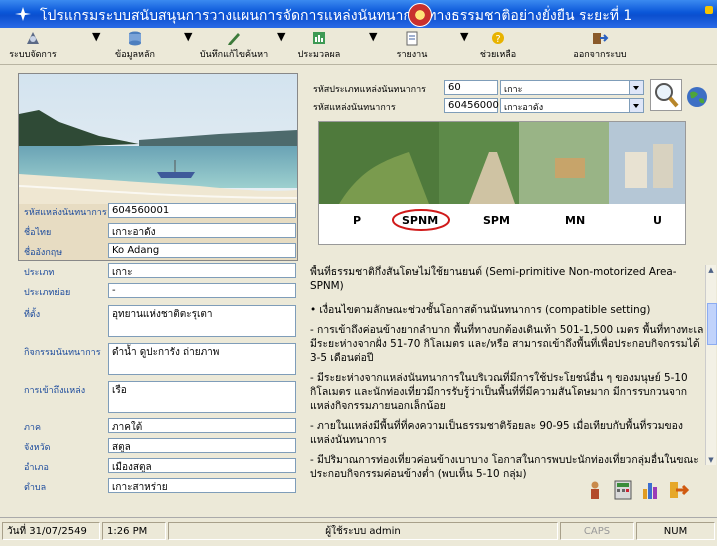 The height and width of the screenshot is (546, 717). What do you see at coordinates (636, 105) in the screenshot?
I see `site-dropdown-icon` at bounding box center [636, 105].